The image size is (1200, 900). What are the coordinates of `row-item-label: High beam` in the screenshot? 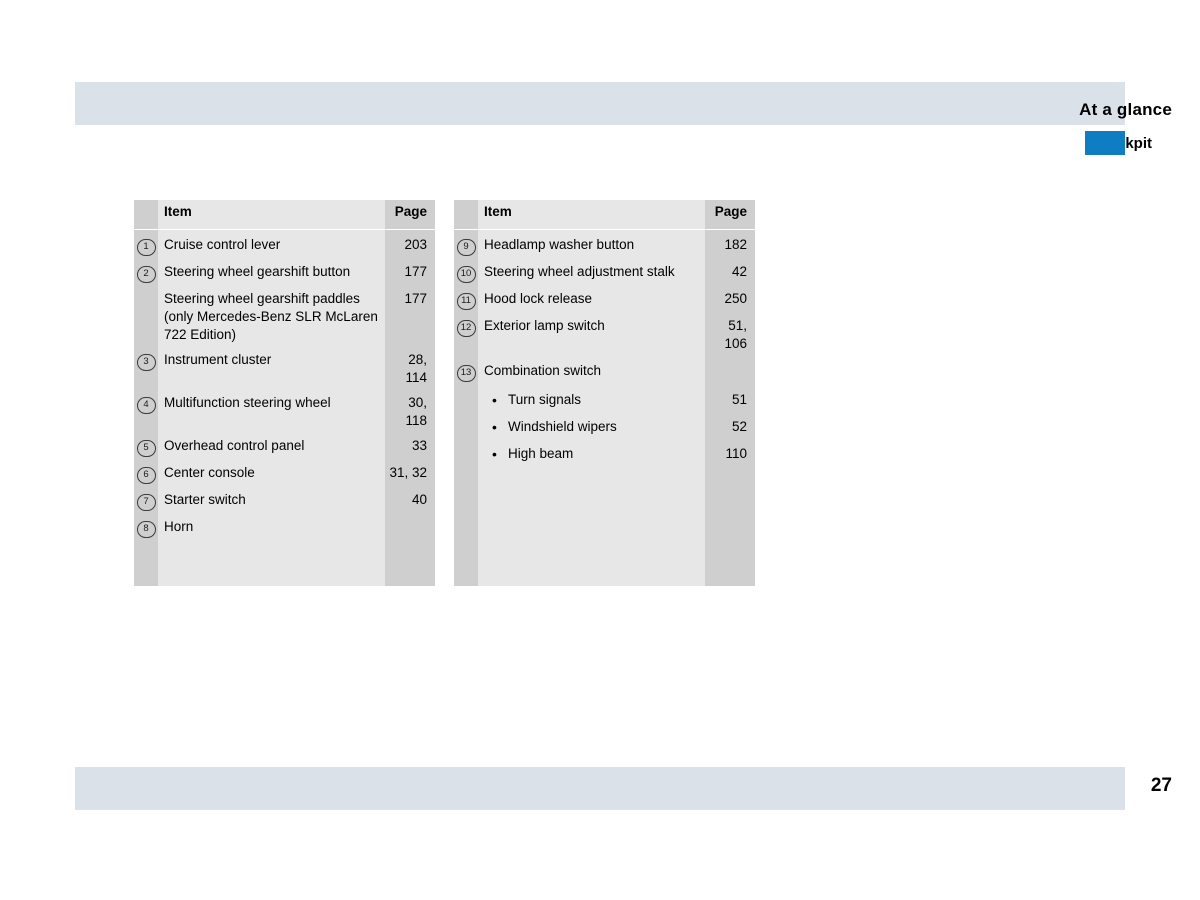 It's located at (541, 453).